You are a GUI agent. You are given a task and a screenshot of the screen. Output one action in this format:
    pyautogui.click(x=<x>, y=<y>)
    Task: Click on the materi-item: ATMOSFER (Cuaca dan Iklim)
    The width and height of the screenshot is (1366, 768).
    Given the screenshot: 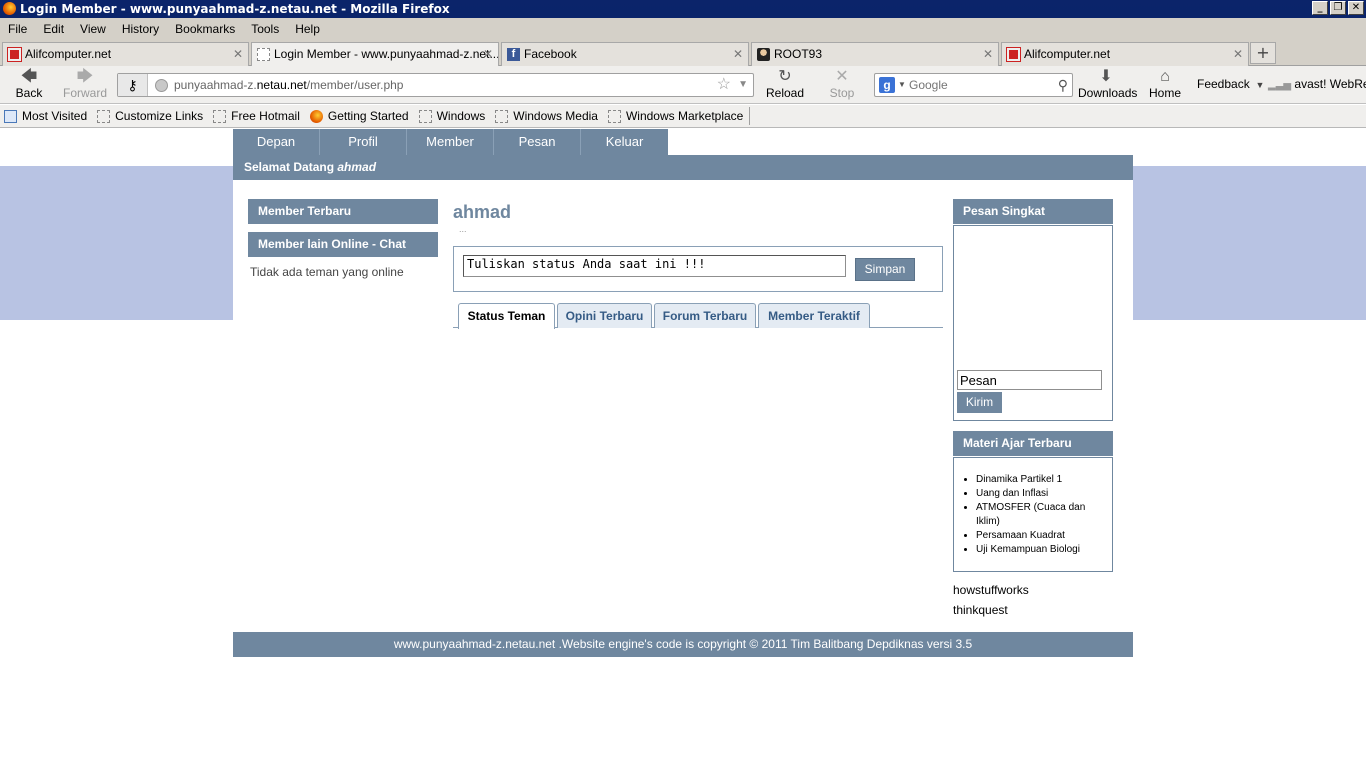 What is the action you would take?
    pyautogui.click(x=1041, y=515)
    